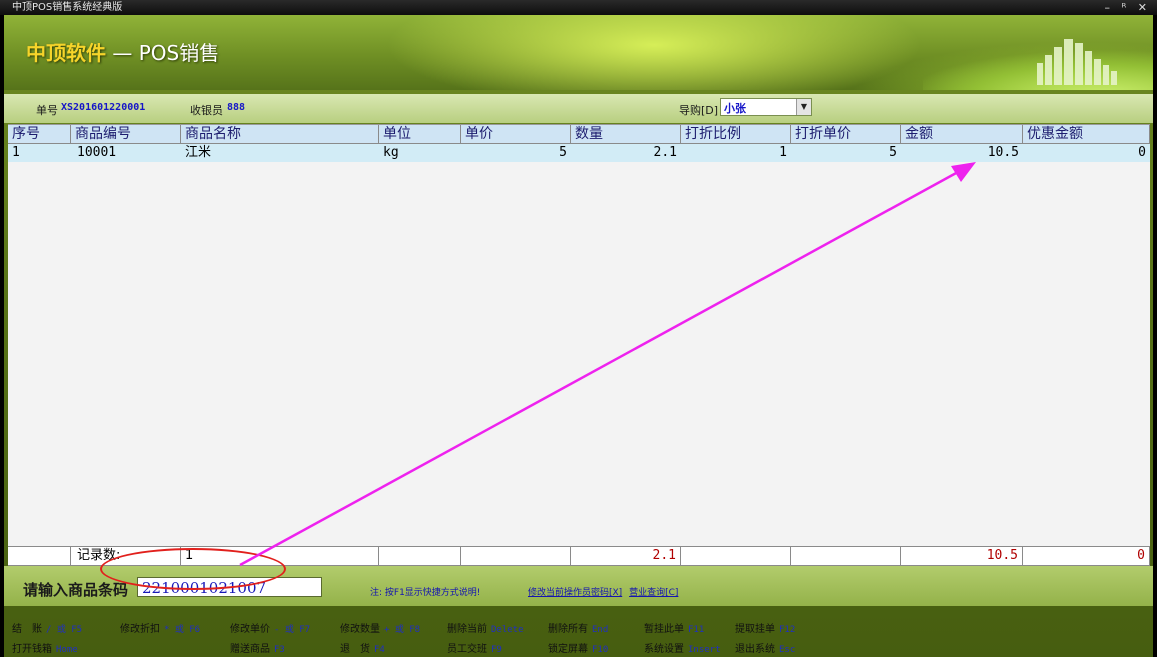 The image size is (1157, 657). What do you see at coordinates (626, 134) in the screenshot?
I see `col-header-qty: 数量` at bounding box center [626, 134].